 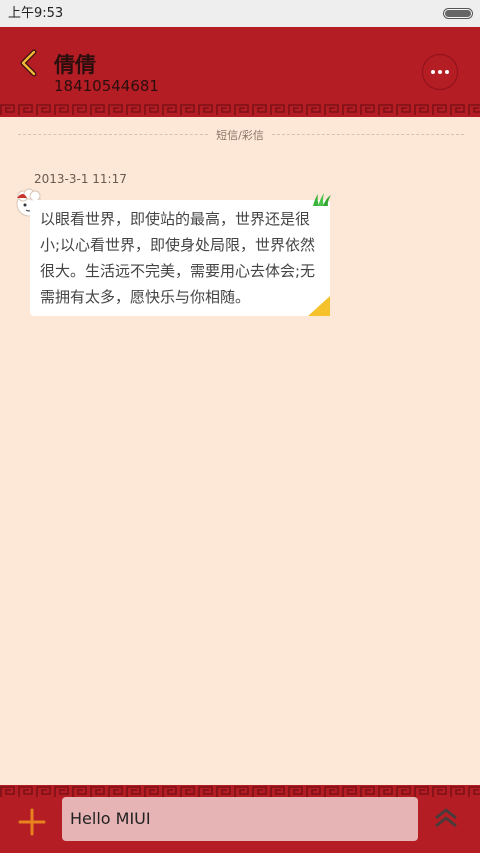 What do you see at coordinates (110, 818) in the screenshot?
I see `message-input-value: Hello MIUI` at bounding box center [110, 818].